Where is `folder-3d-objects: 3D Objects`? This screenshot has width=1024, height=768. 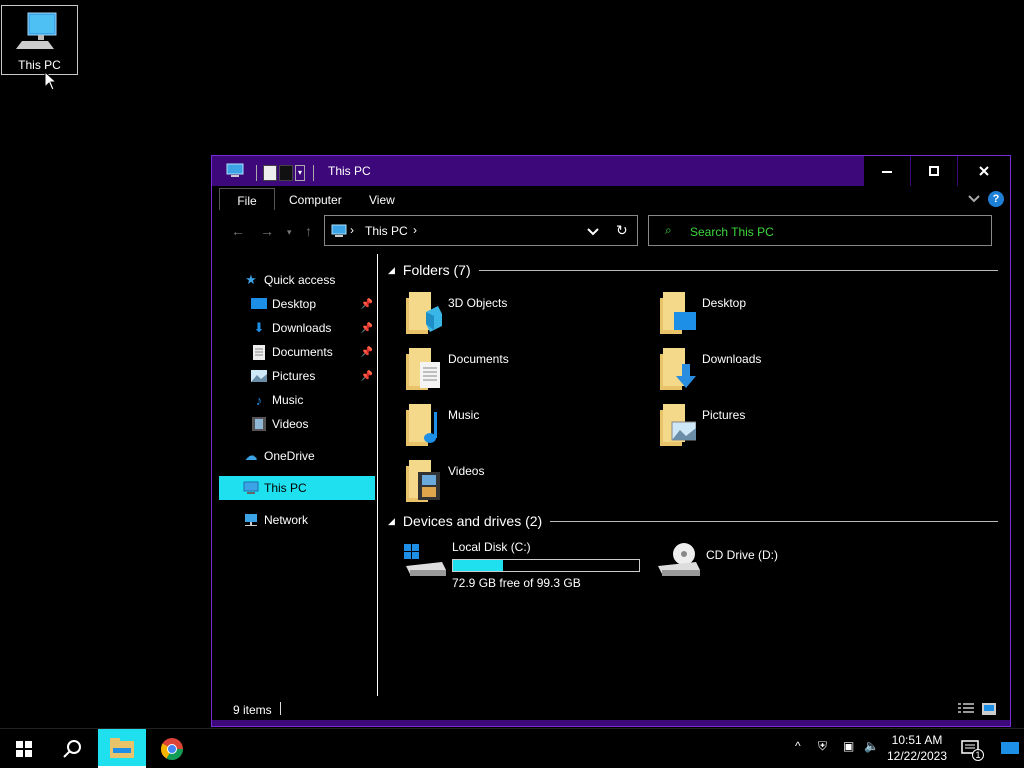
folder-3d-objects: 3D Objects is located at coordinates (527, 315).